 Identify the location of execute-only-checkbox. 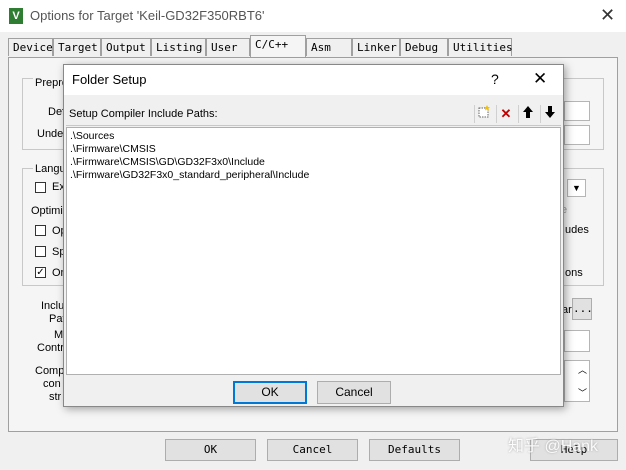
(40, 187).